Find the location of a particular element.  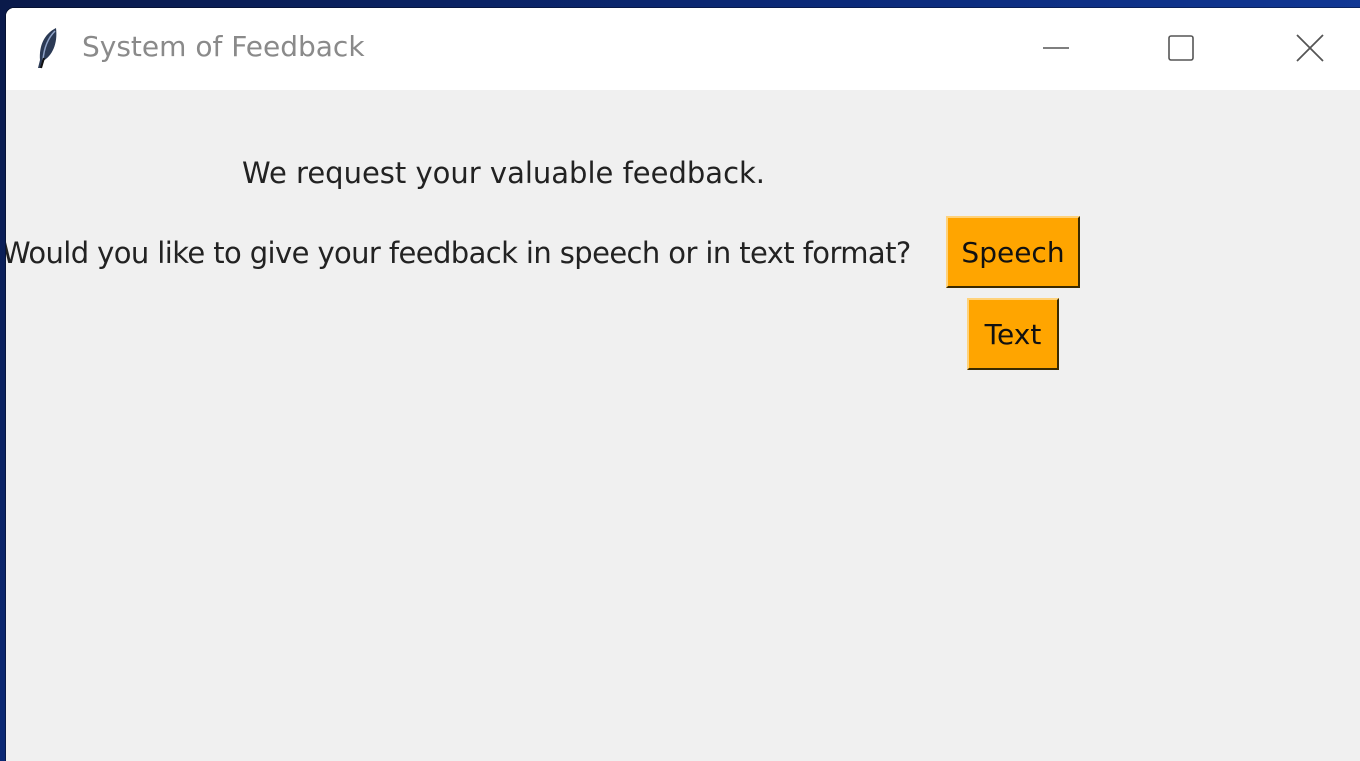

minimize-button is located at coordinates (1056, 50).